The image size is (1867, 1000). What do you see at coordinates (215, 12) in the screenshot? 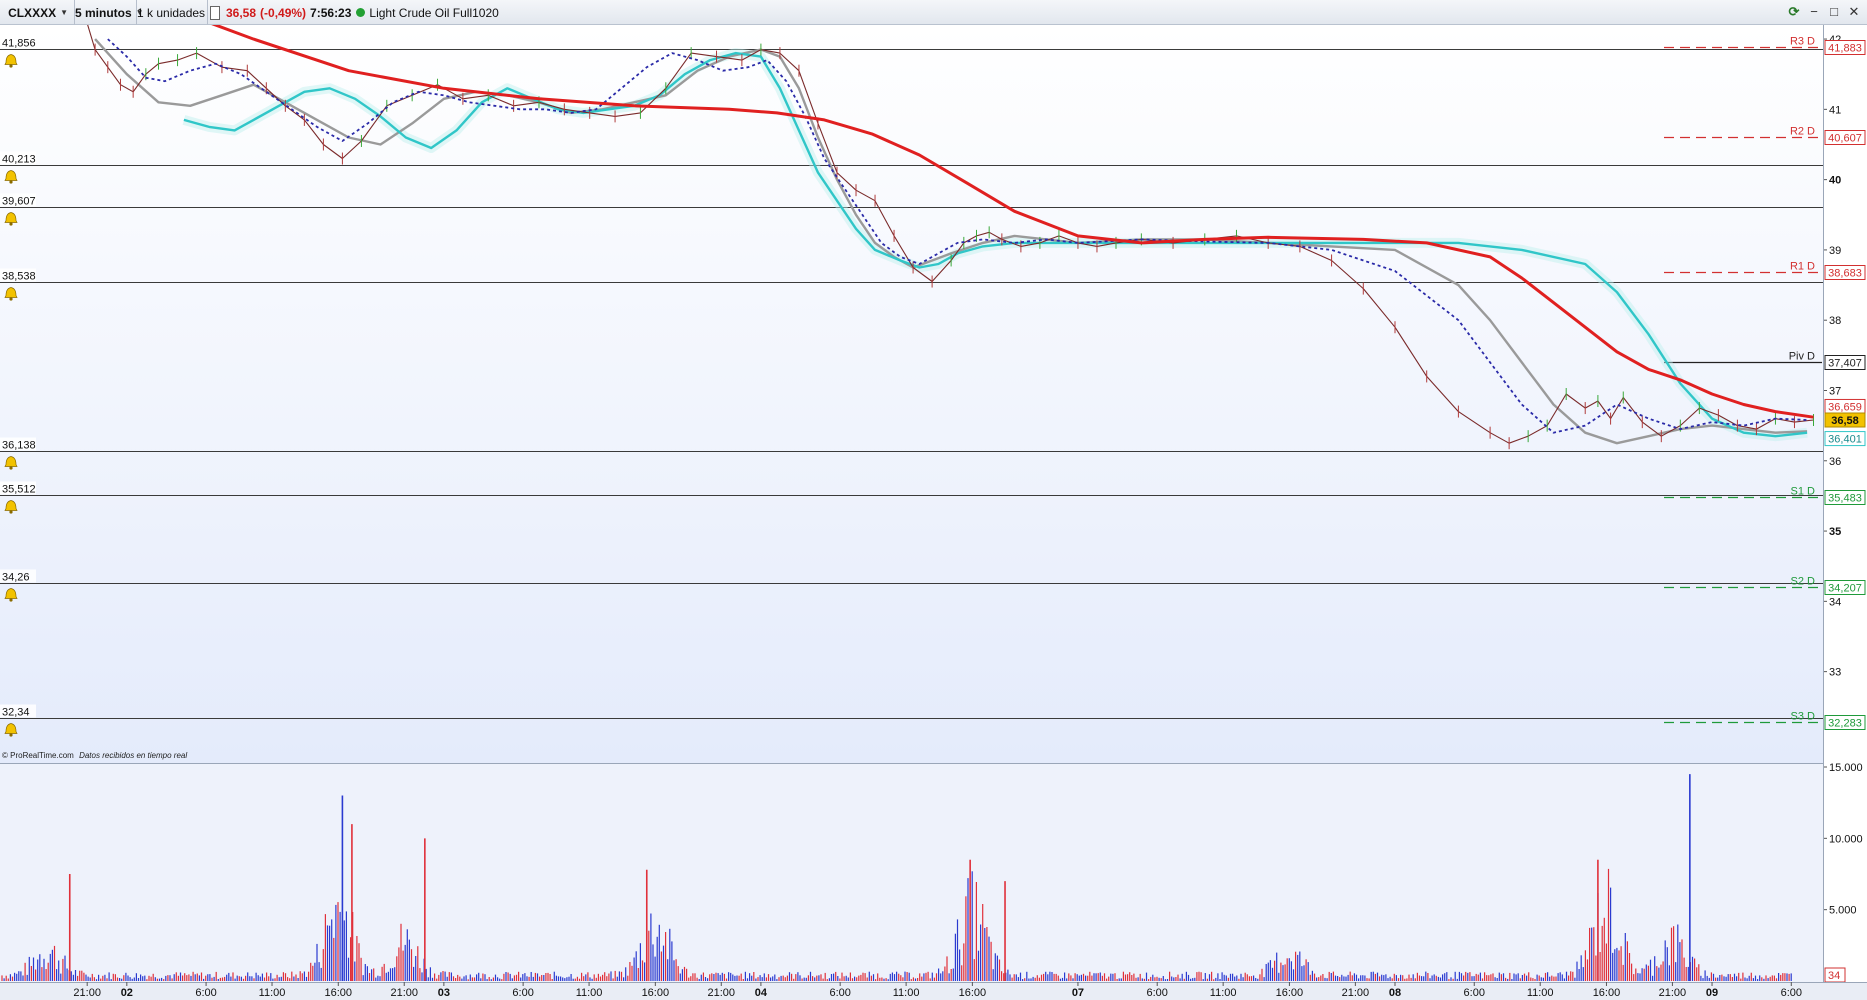
I see `bar-chart-icon` at bounding box center [215, 12].